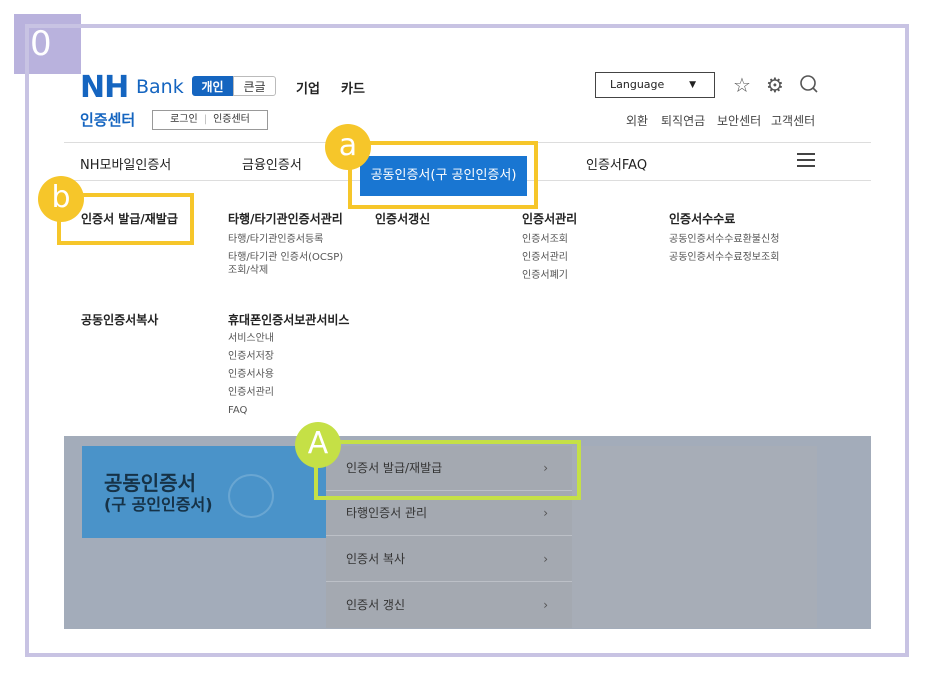 The width and height of the screenshot is (935, 680). Describe the element at coordinates (376, 605) in the screenshot. I see `quick-item-label: 인증서 갱신` at that location.